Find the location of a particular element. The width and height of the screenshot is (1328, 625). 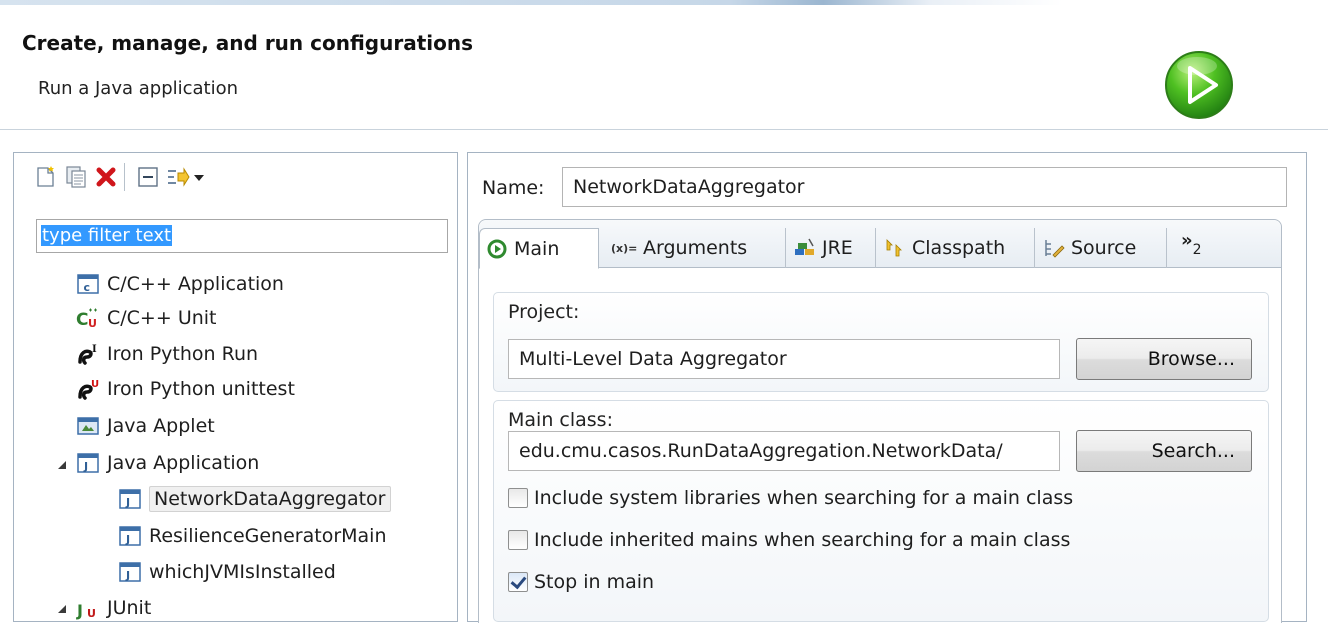

ironpython-unittest-icon: U is located at coordinates (88, 389).